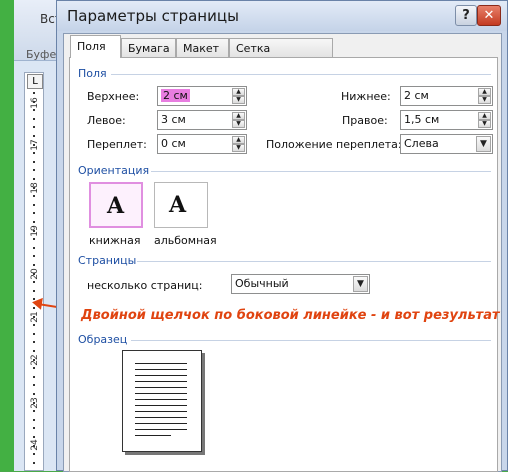 The image size is (508, 472). What do you see at coordinates (148, 47) in the screenshot?
I see `tab-paper: Бумага` at bounding box center [148, 47].